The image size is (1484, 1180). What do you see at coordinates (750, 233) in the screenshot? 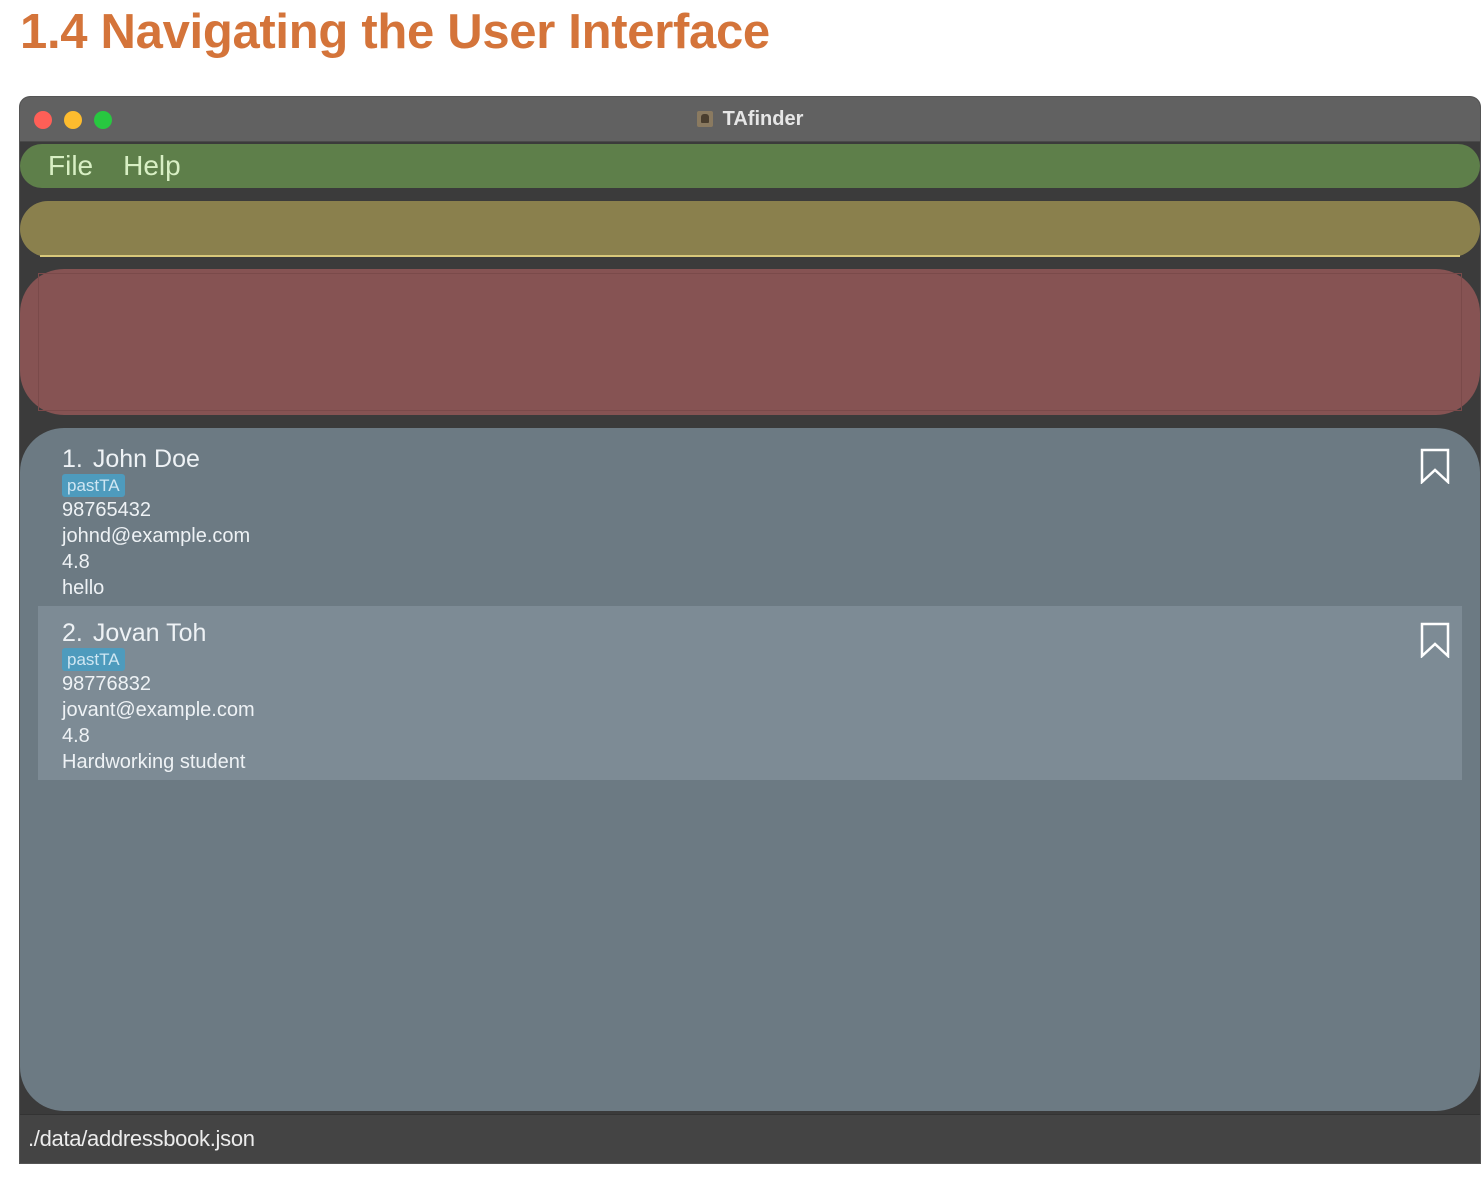
I see `command-input` at bounding box center [750, 233].